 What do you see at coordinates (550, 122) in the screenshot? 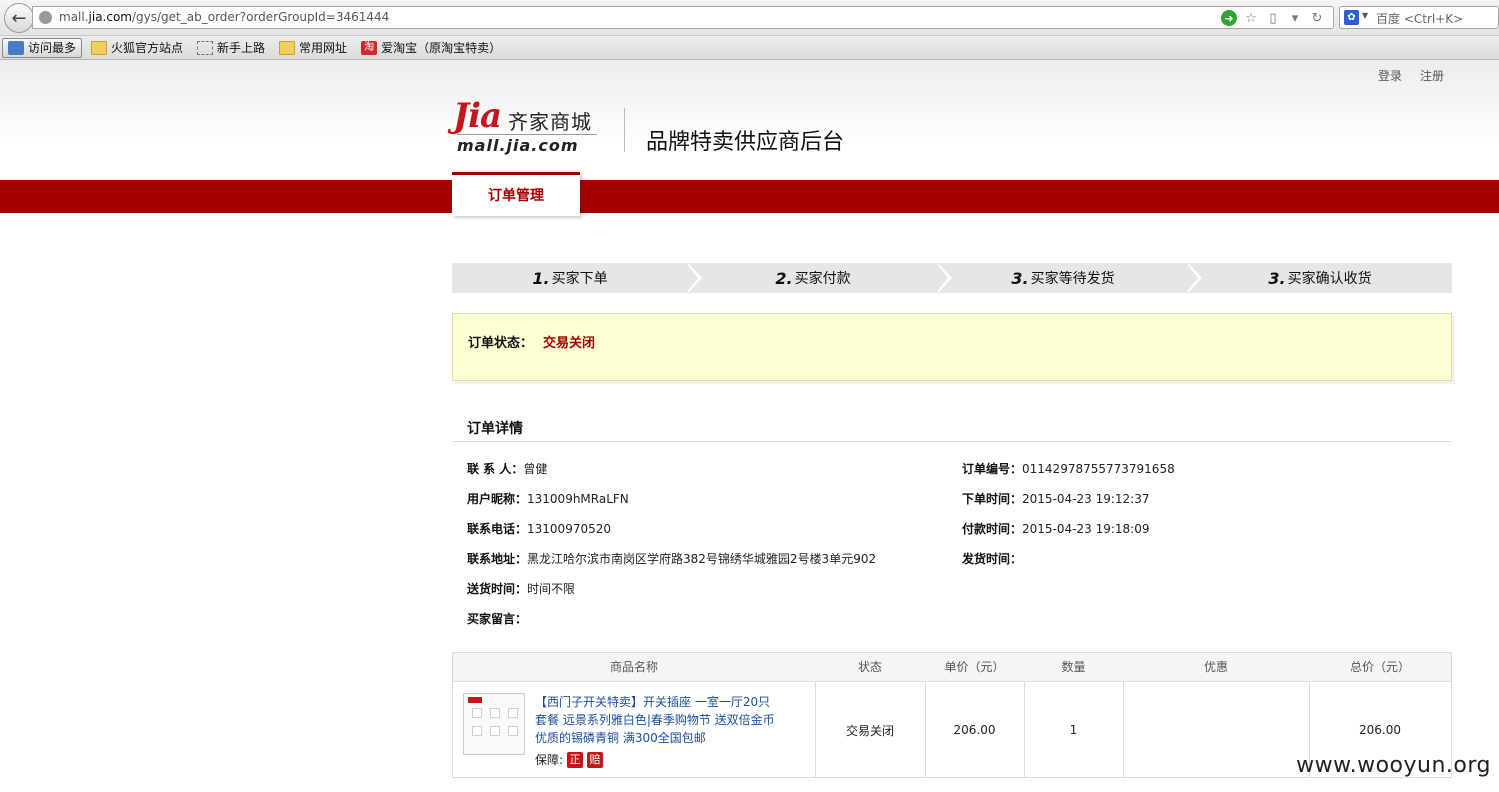
I see `logo-cn-text: 齐家商城` at bounding box center [550, 122].